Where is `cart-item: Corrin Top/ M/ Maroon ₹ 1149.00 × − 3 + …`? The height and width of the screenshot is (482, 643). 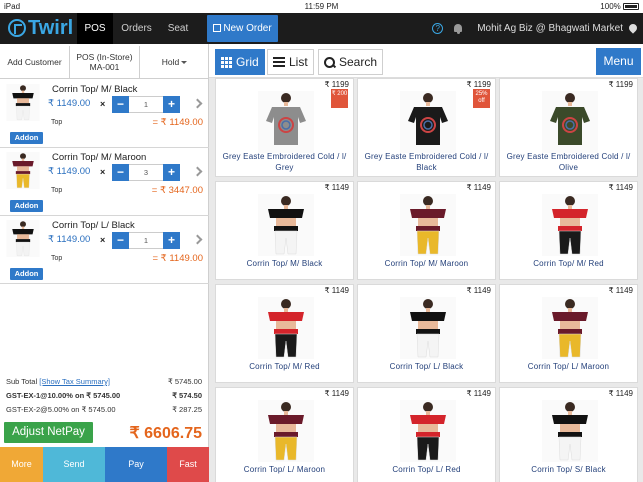 cart-item: Corrin Top/ M/ Maroon ₹ 1149.00 × − 3 + … is located at coordinates (104, 182).